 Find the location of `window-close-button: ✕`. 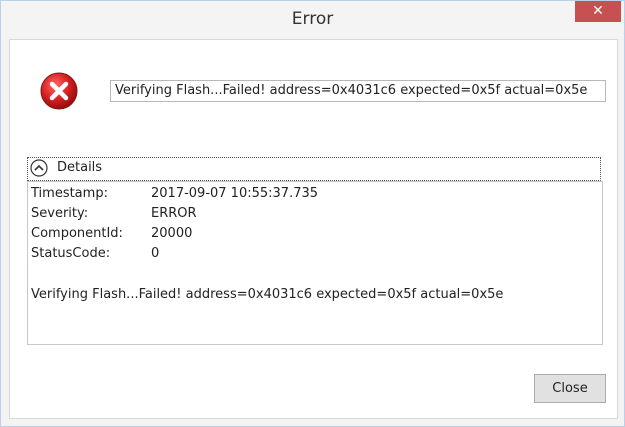

window-close-button: ✕ is located at coordinates (598, 11).